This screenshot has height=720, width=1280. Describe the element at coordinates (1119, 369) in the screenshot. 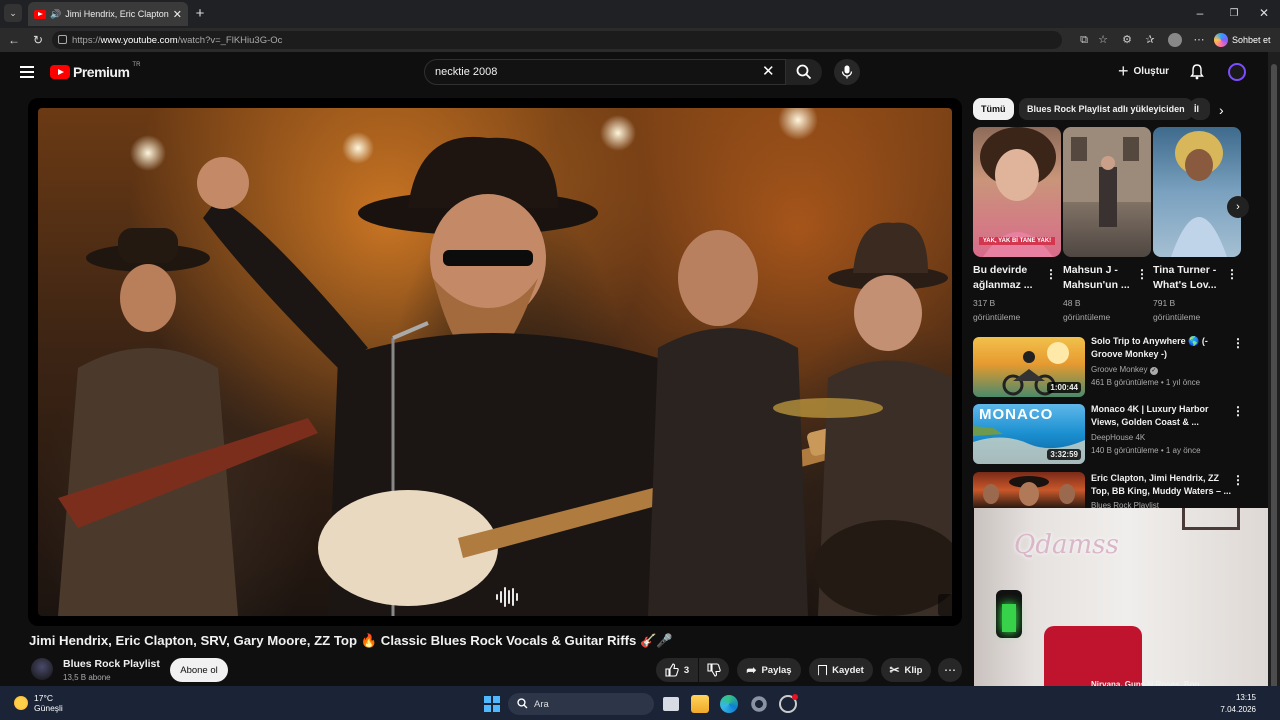

I see `related-channel-name: Groove Monkey` at that location.